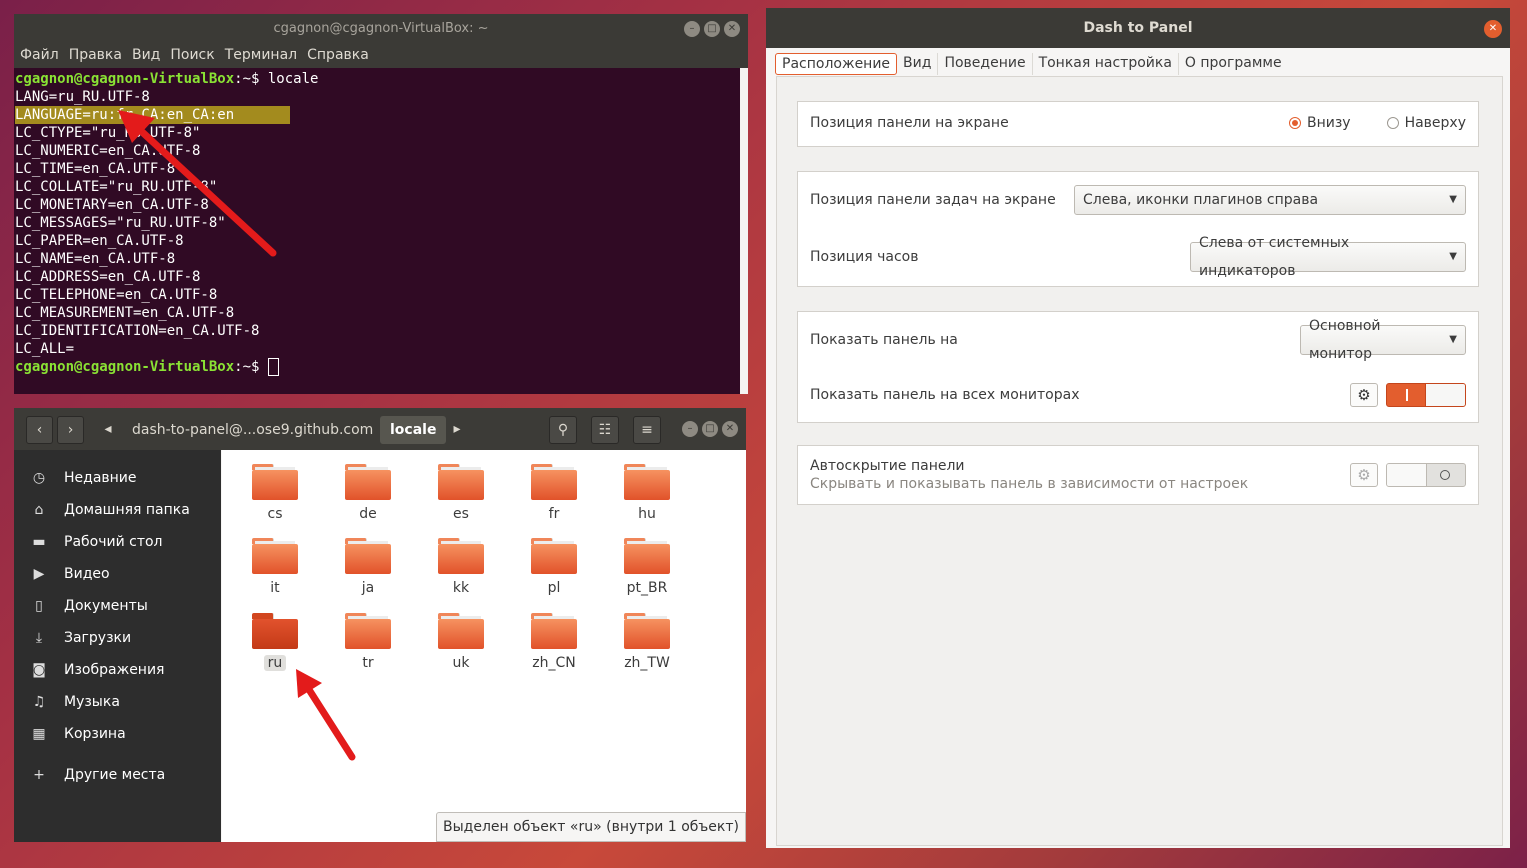 Image resolution: width=1527 pixels, height=868 pixels. Describe the element at coordinates (39, 574) in the screenshot. I see `video-icon: ▶` at that location.